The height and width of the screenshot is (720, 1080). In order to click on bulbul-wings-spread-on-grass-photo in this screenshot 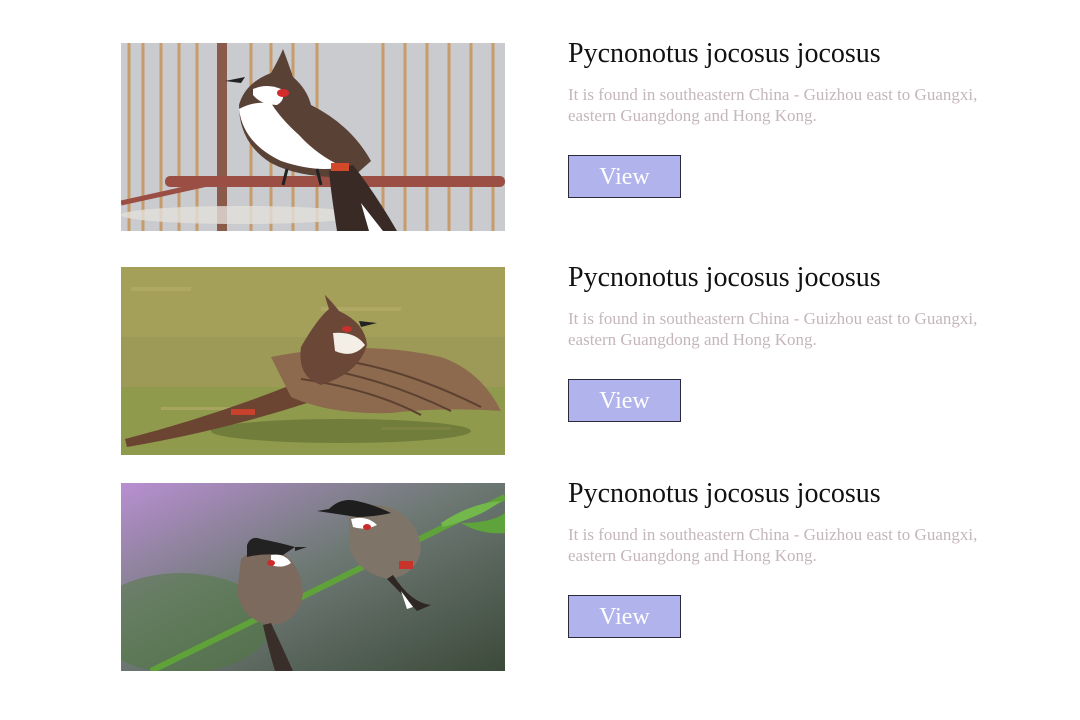, I will do `click(313, 361)`.